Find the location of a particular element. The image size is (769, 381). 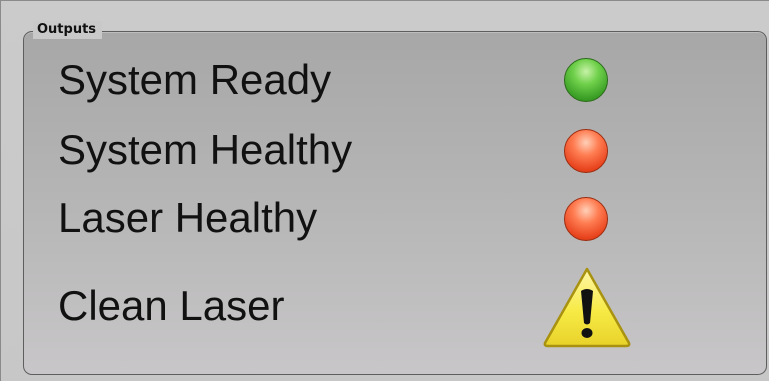

output-label-system-ready: System Ready is located at coordinates (195, 79).